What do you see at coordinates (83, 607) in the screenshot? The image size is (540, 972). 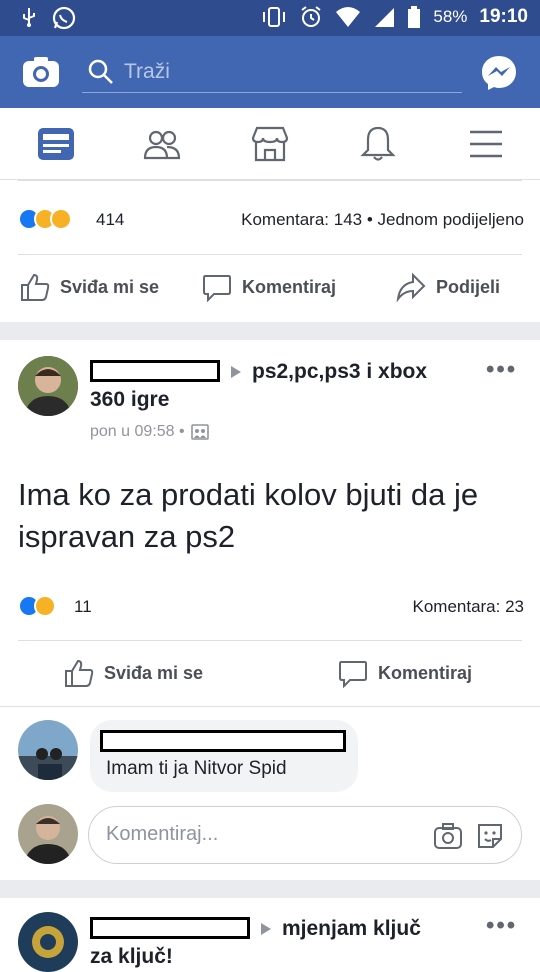 I see `post2-reaction-count: 11` at bounding box center [83, 607].